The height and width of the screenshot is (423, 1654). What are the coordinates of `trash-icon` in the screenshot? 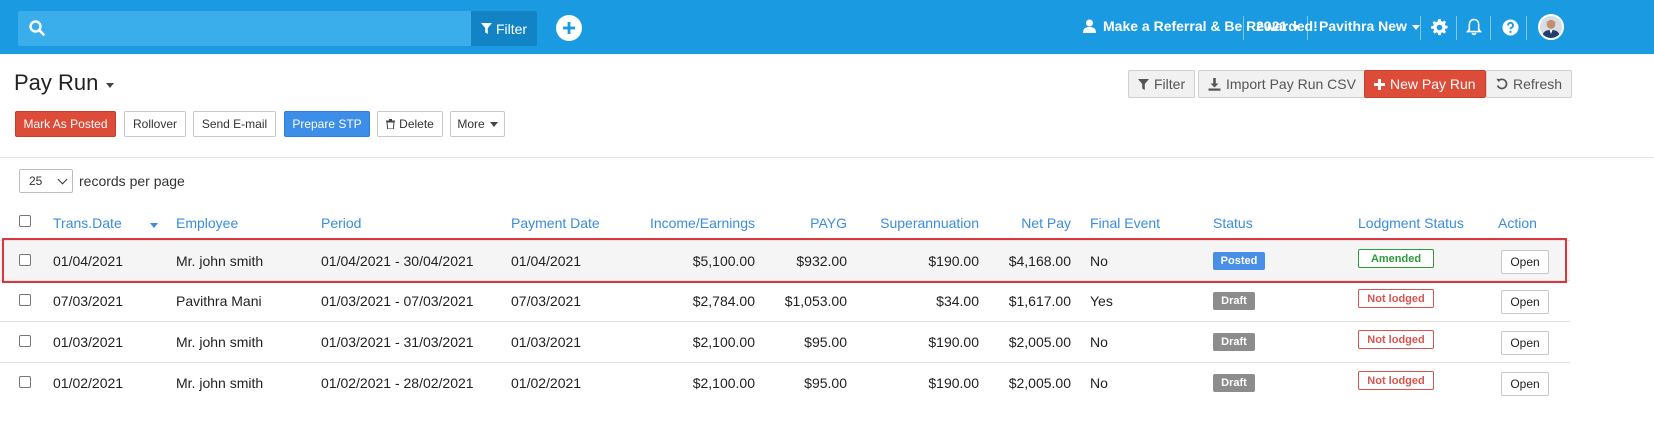 It's located at (391, 124).